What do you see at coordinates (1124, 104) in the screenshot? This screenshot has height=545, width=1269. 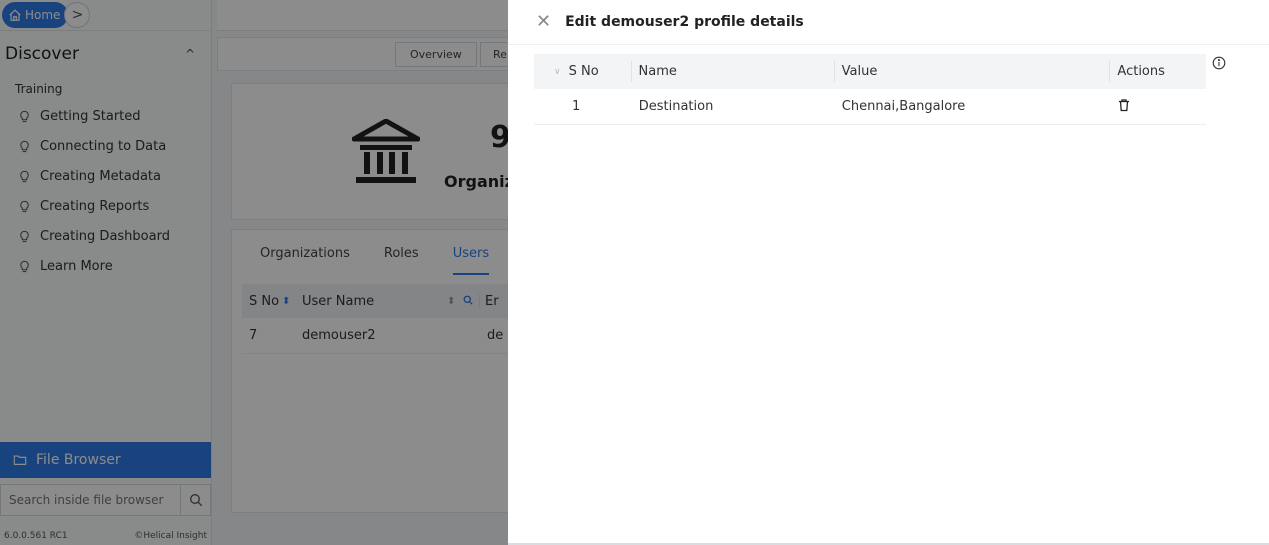 I see `trash-icon` at bounding box center [1124, 104].